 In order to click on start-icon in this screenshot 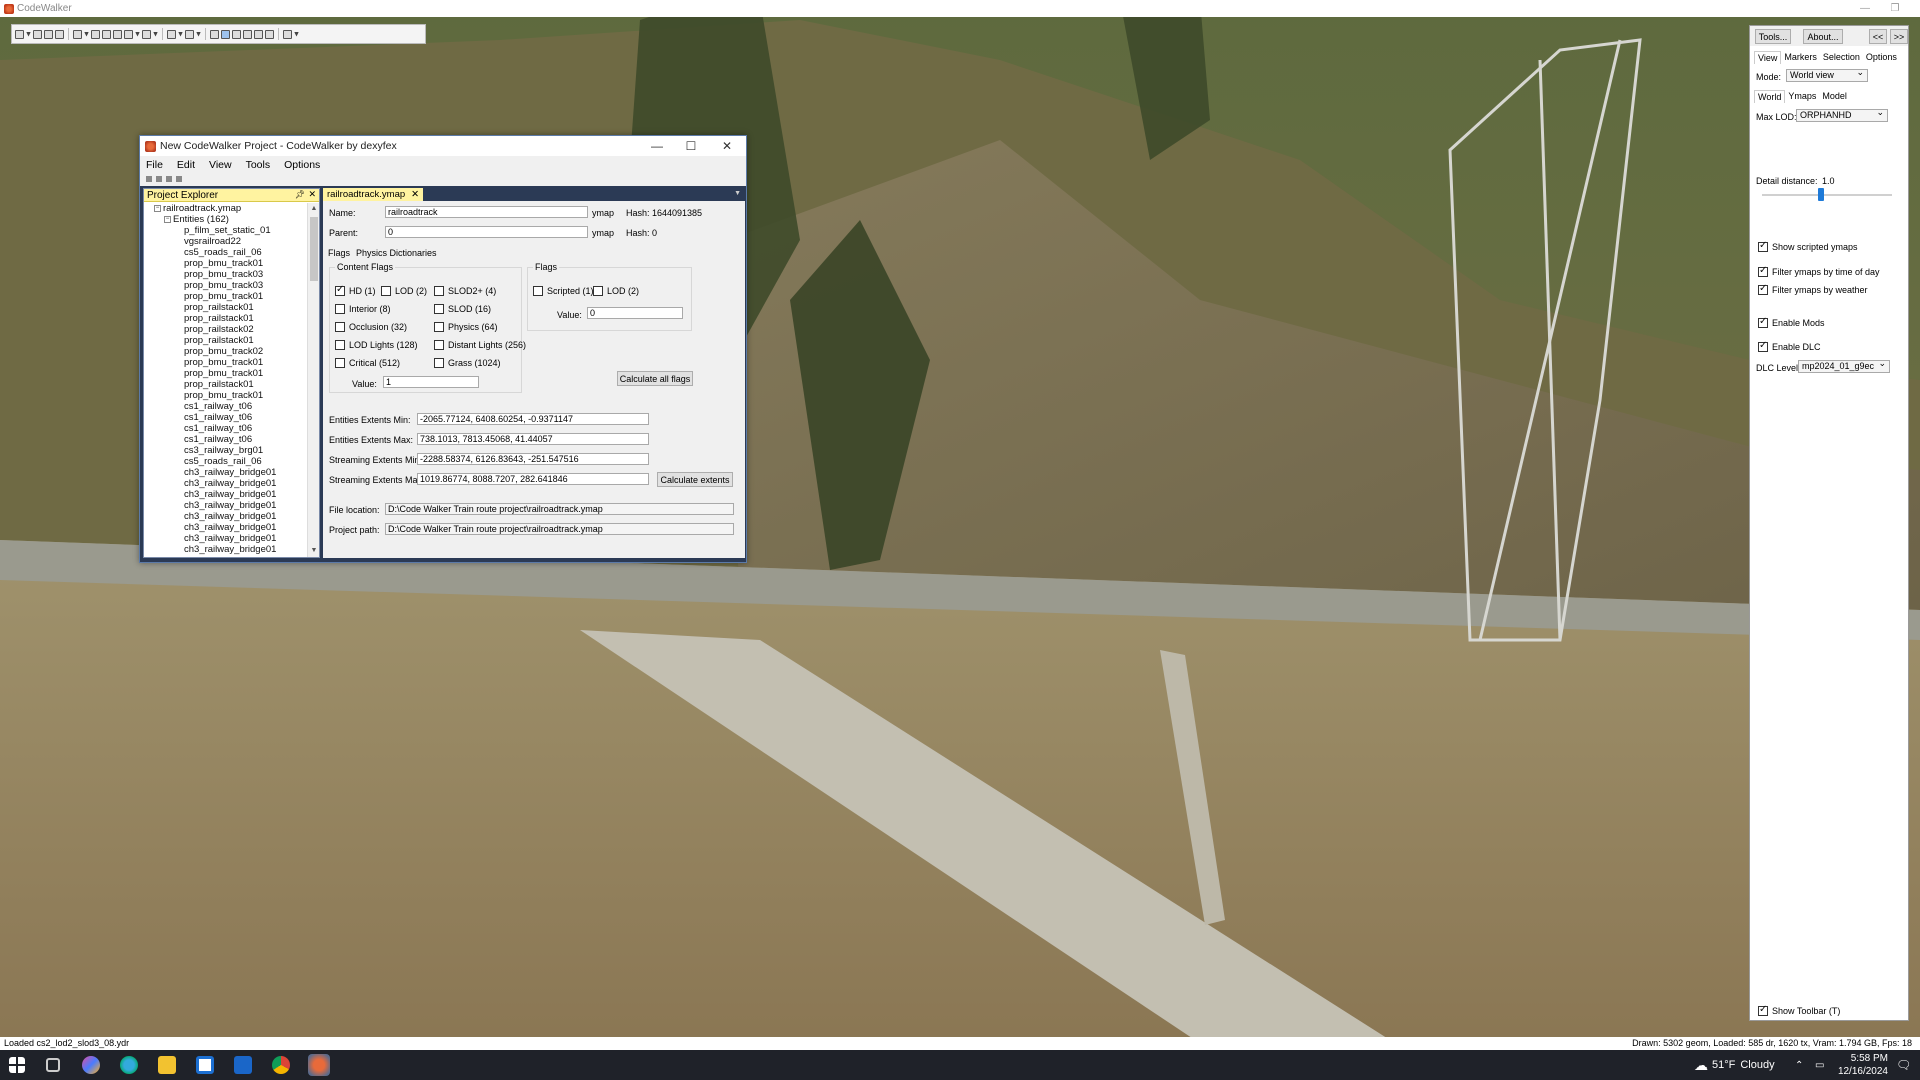, I will do `click(17, 1065)`.